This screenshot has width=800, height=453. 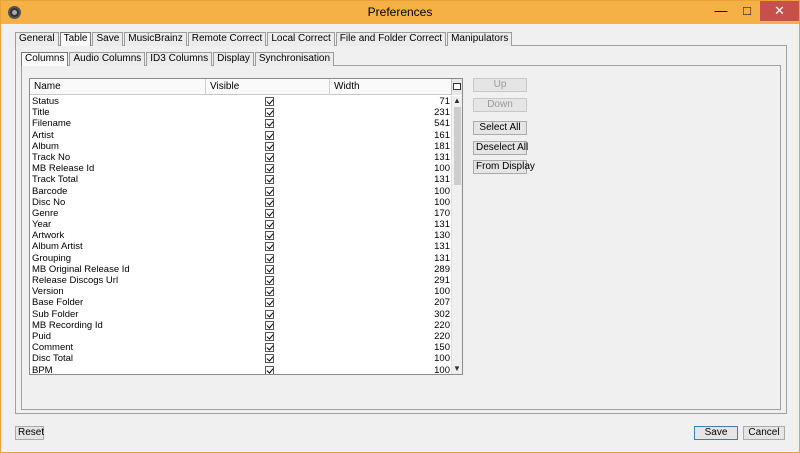 I want to click on subtab-audio-columns: Audio Columns, so click(x=107, y=59).